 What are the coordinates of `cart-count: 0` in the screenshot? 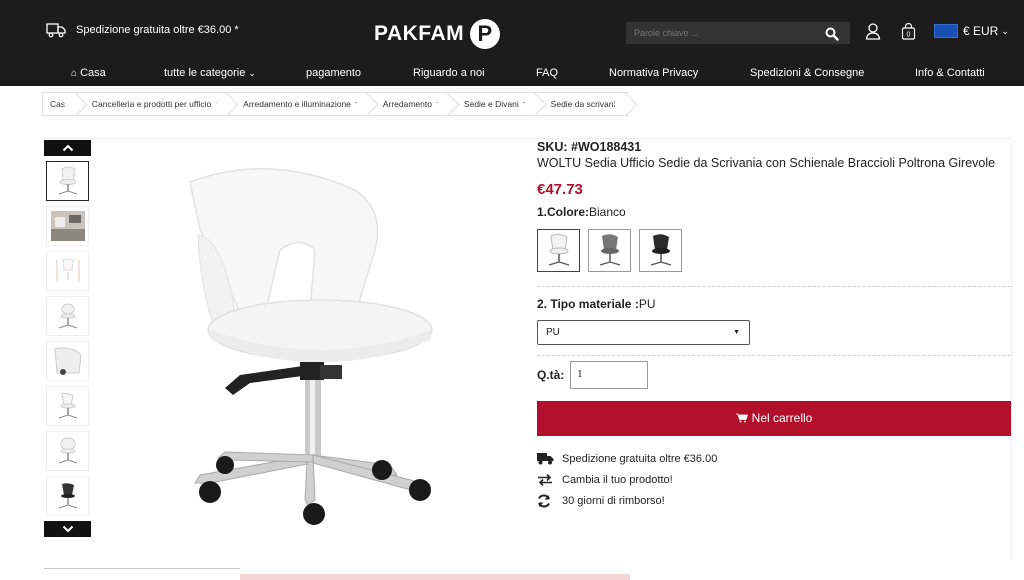 It's located at (909, 35).